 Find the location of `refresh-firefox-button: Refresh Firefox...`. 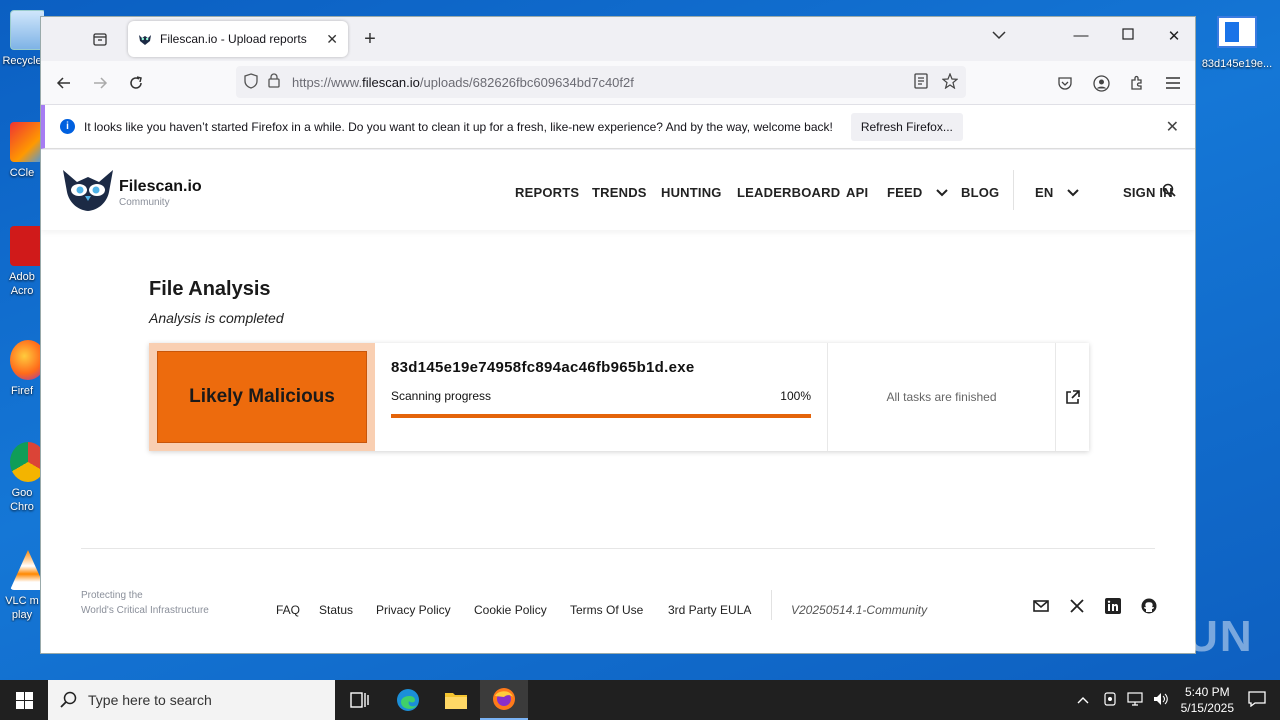

refresh-firefox-button: Refresh Firefox... is located at coordinates (906, 126).